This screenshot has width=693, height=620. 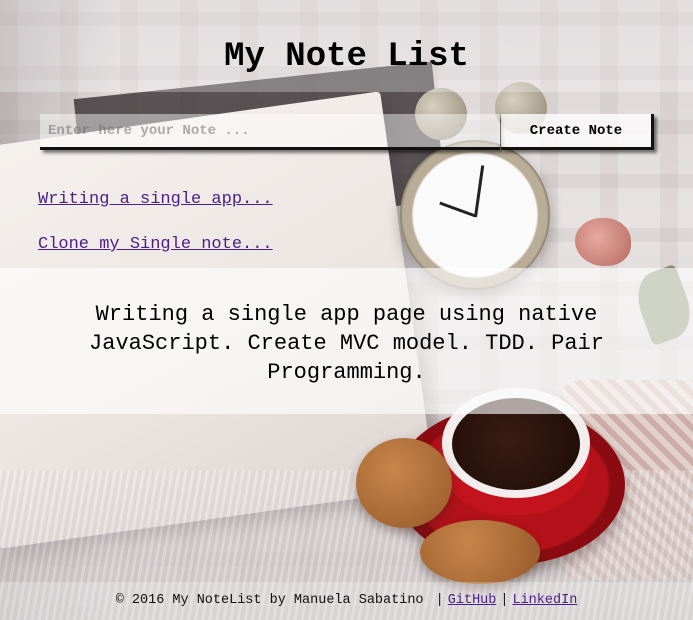 I want to click on note-form: Create Note, so click(x=347, y=132).